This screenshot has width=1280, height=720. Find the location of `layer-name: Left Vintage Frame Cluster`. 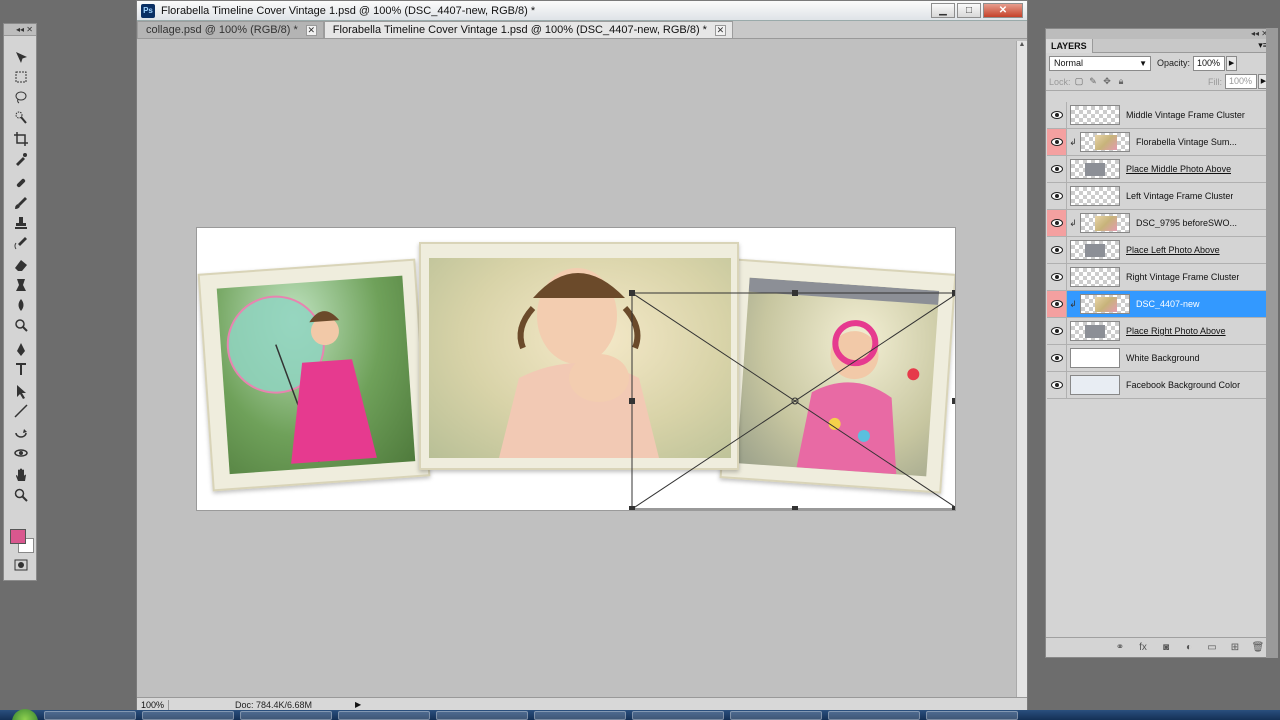

layer-name: Left Vintage Frame Cluster is located at coordinates (1179, 196).